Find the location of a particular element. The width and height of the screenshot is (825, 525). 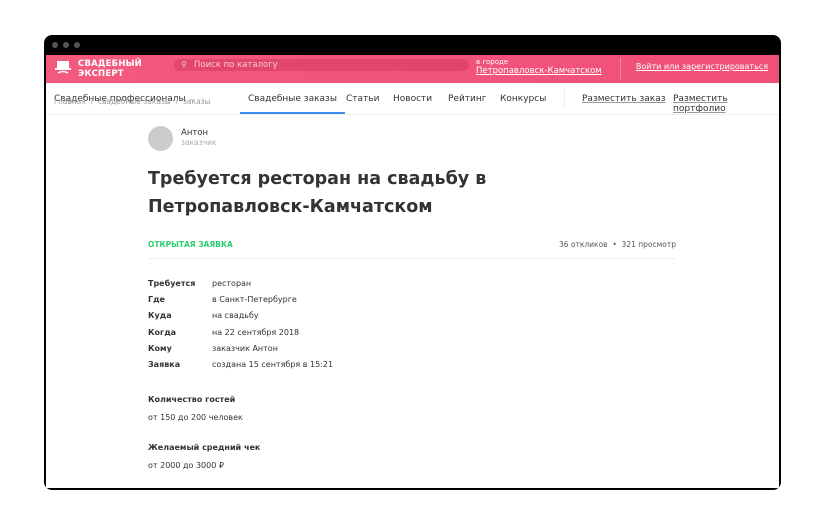

breadcrumb-orders: свадебные заказы is located at coordinates (134, 101).